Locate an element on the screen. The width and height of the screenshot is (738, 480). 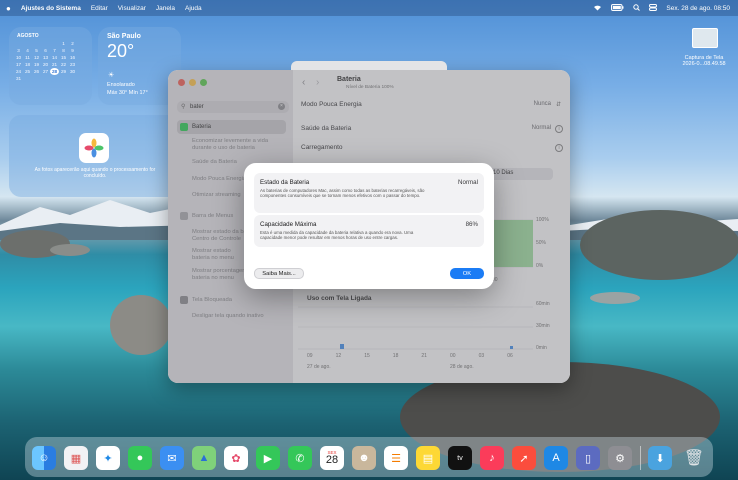
facetime-icon: ▶ is located at coordinates (268, 458).